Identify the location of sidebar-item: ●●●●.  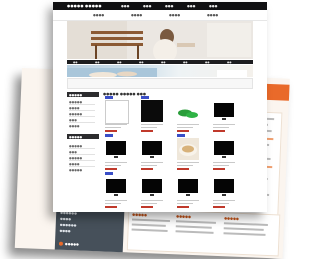
(83, 126).